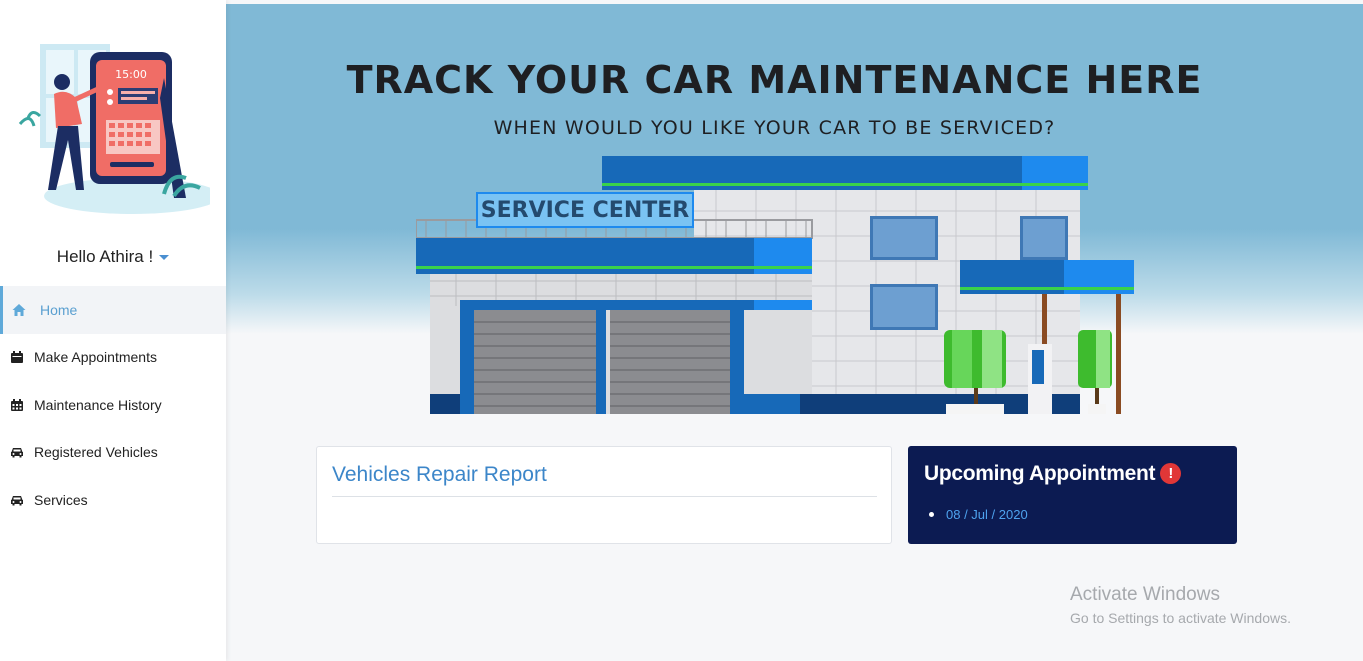 The width and height of the screenshot is (1363, 661). I want to click on sidebar-item-label: Registered Vehicles, so click(96, 452).